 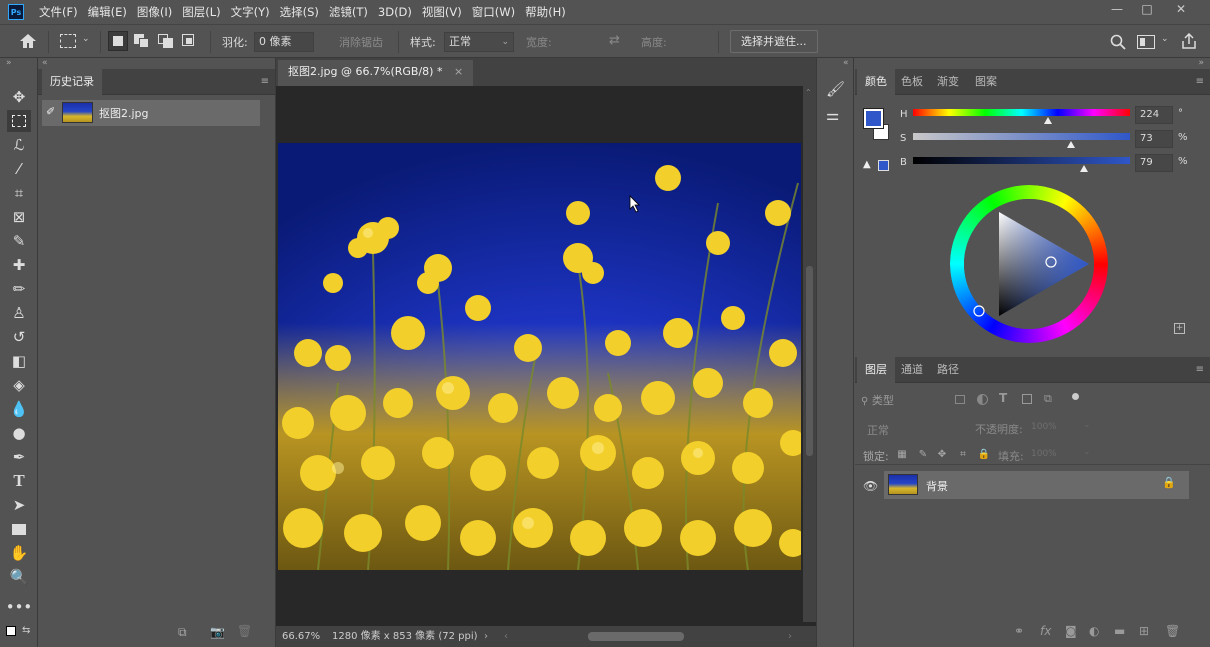 What do you see at coordinates (142, 41) in the screenshot?
I see `add-to-selection-icon` at bounding box center [142, 41].